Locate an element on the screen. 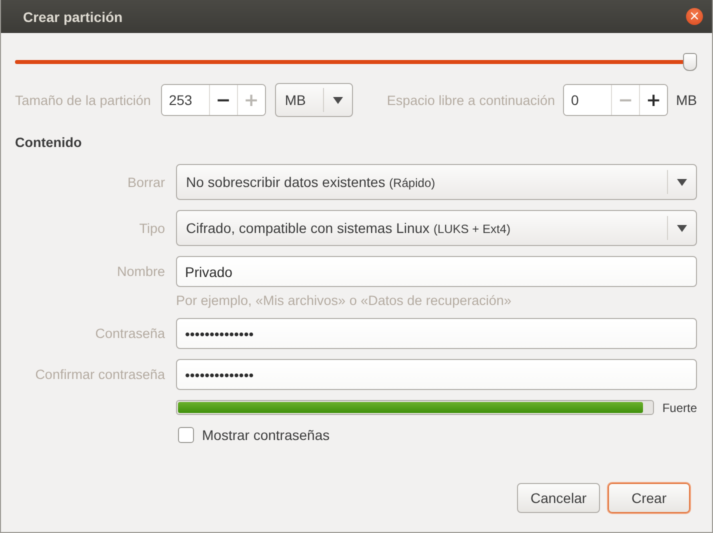 The width and height of the screenshot is (713, 533). section-heading: Contenido is located at coordinates (49, 142).